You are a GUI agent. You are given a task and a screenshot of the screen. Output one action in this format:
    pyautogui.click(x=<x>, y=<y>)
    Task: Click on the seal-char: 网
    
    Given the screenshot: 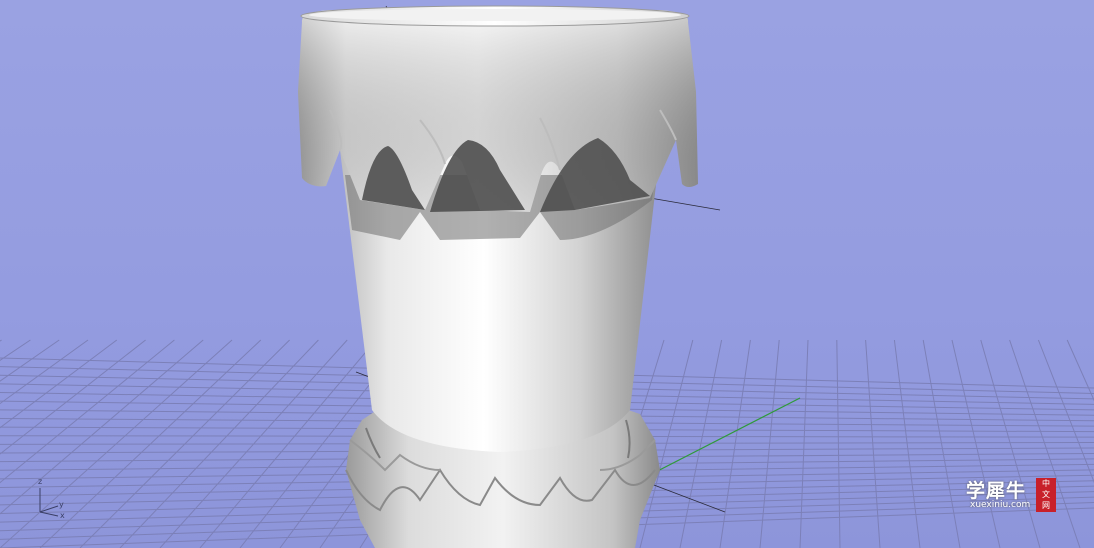 What is the action you would take?
    pyautogui.click(x=1046, y=505)
    